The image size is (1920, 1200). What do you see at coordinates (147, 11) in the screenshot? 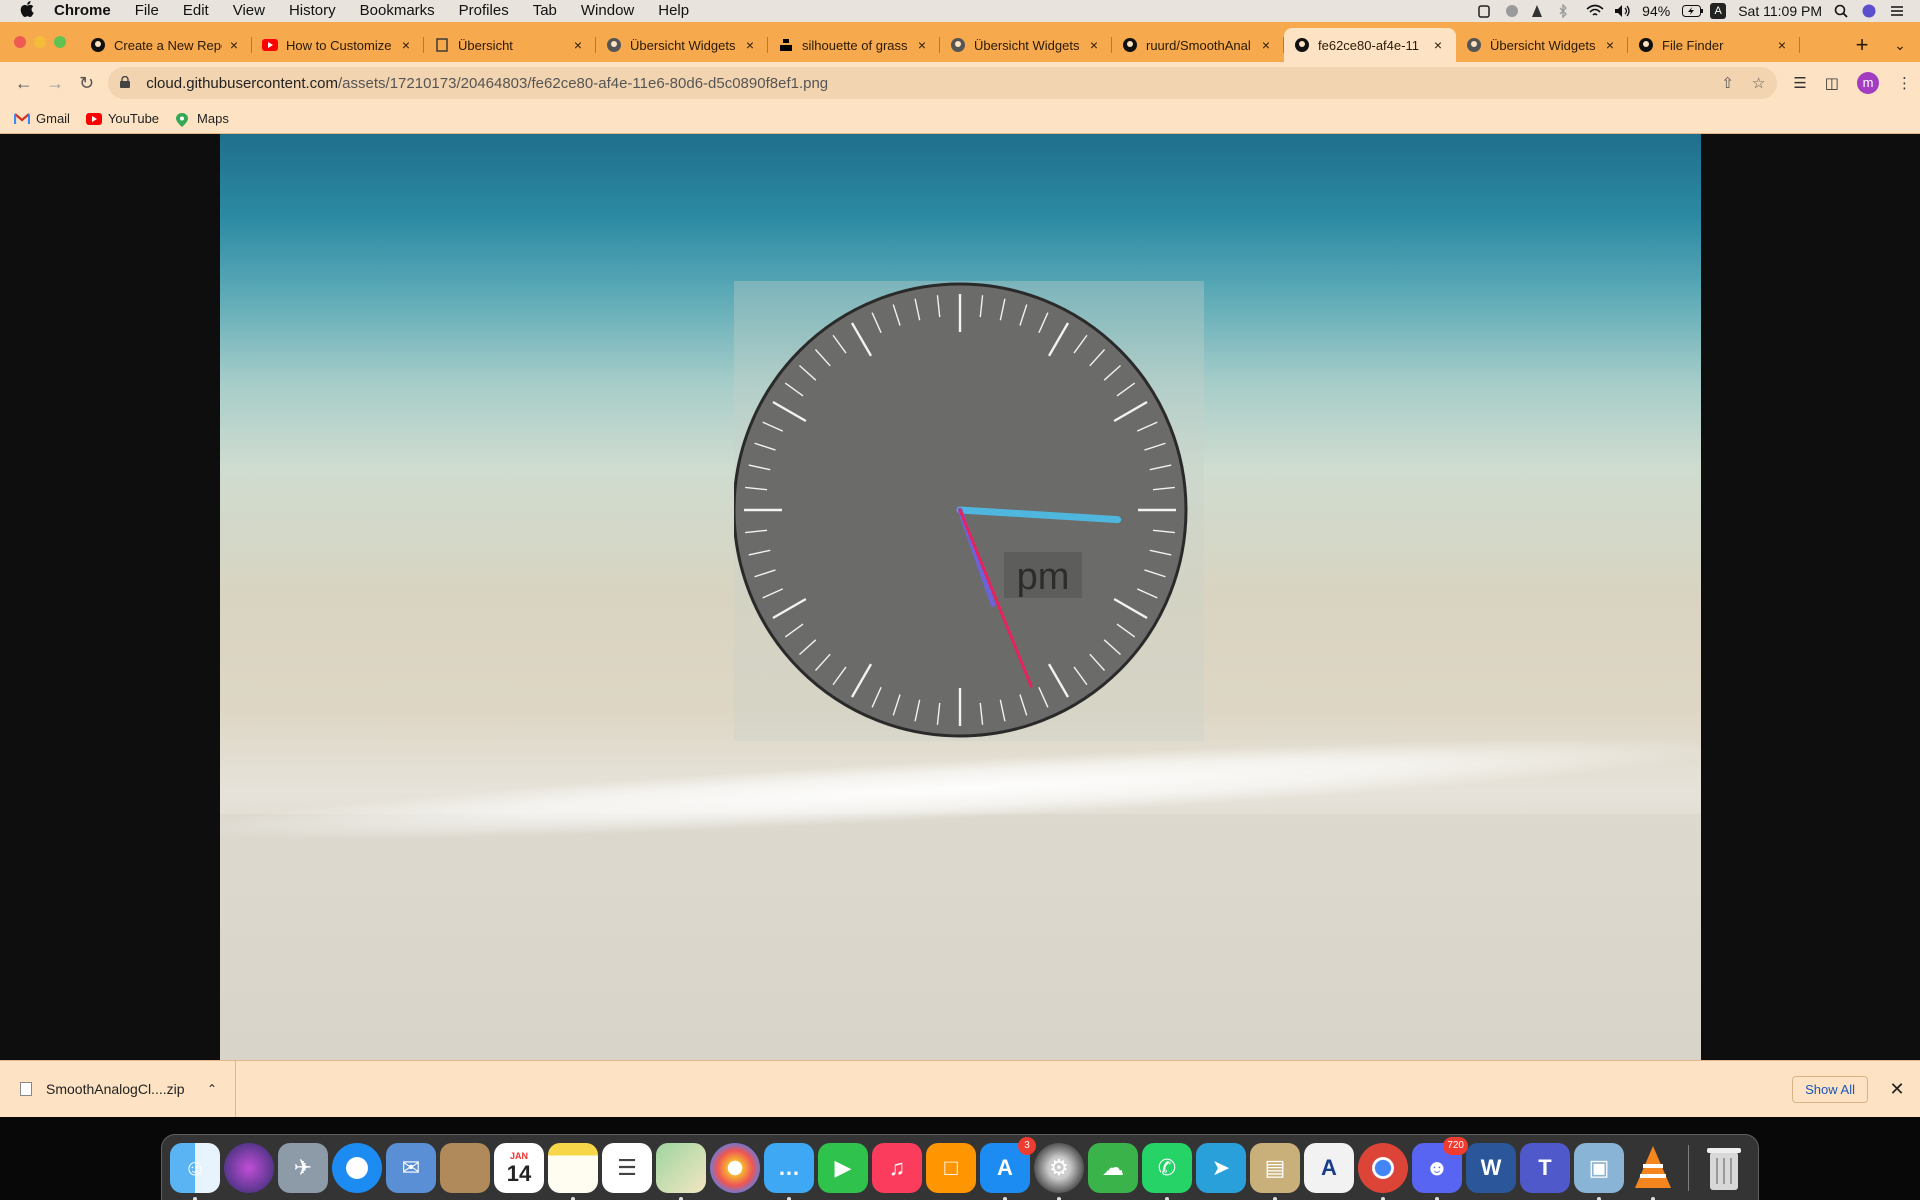
I see `menu-file: File` at bounding box center [147, 11].